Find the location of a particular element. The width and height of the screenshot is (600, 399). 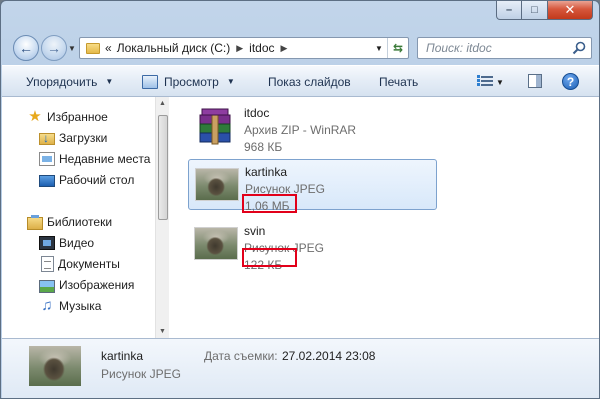

file-item-itdoc: itdoc Архив ZIP - WinRAR 968 КБ is located at coordinates (312, 127).